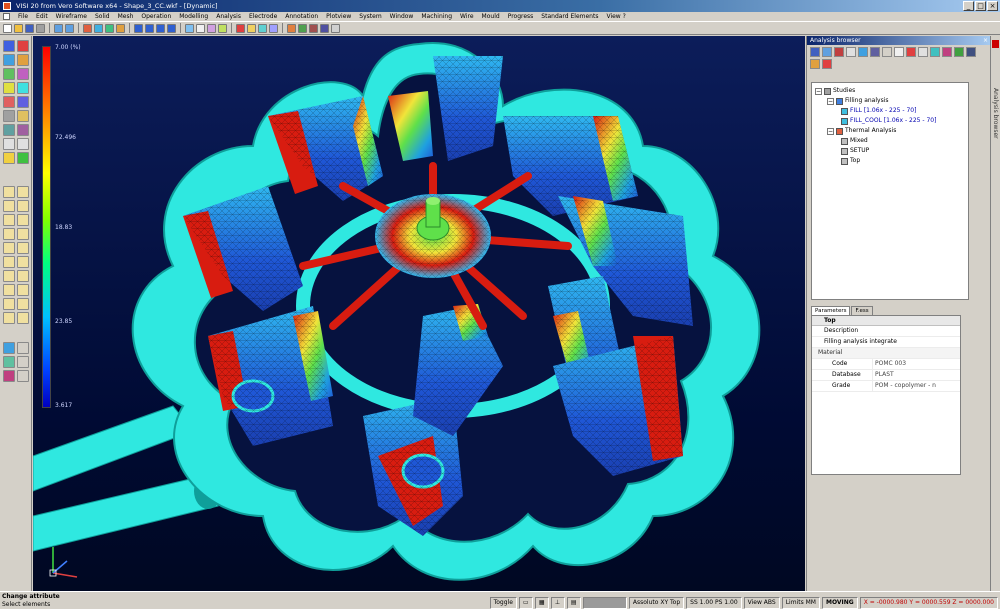 The height and width of the screenshot is (609, 1000). Describe the element at coordinates (302, 28) in the screenshot. I see `mesh-icon` at that location.